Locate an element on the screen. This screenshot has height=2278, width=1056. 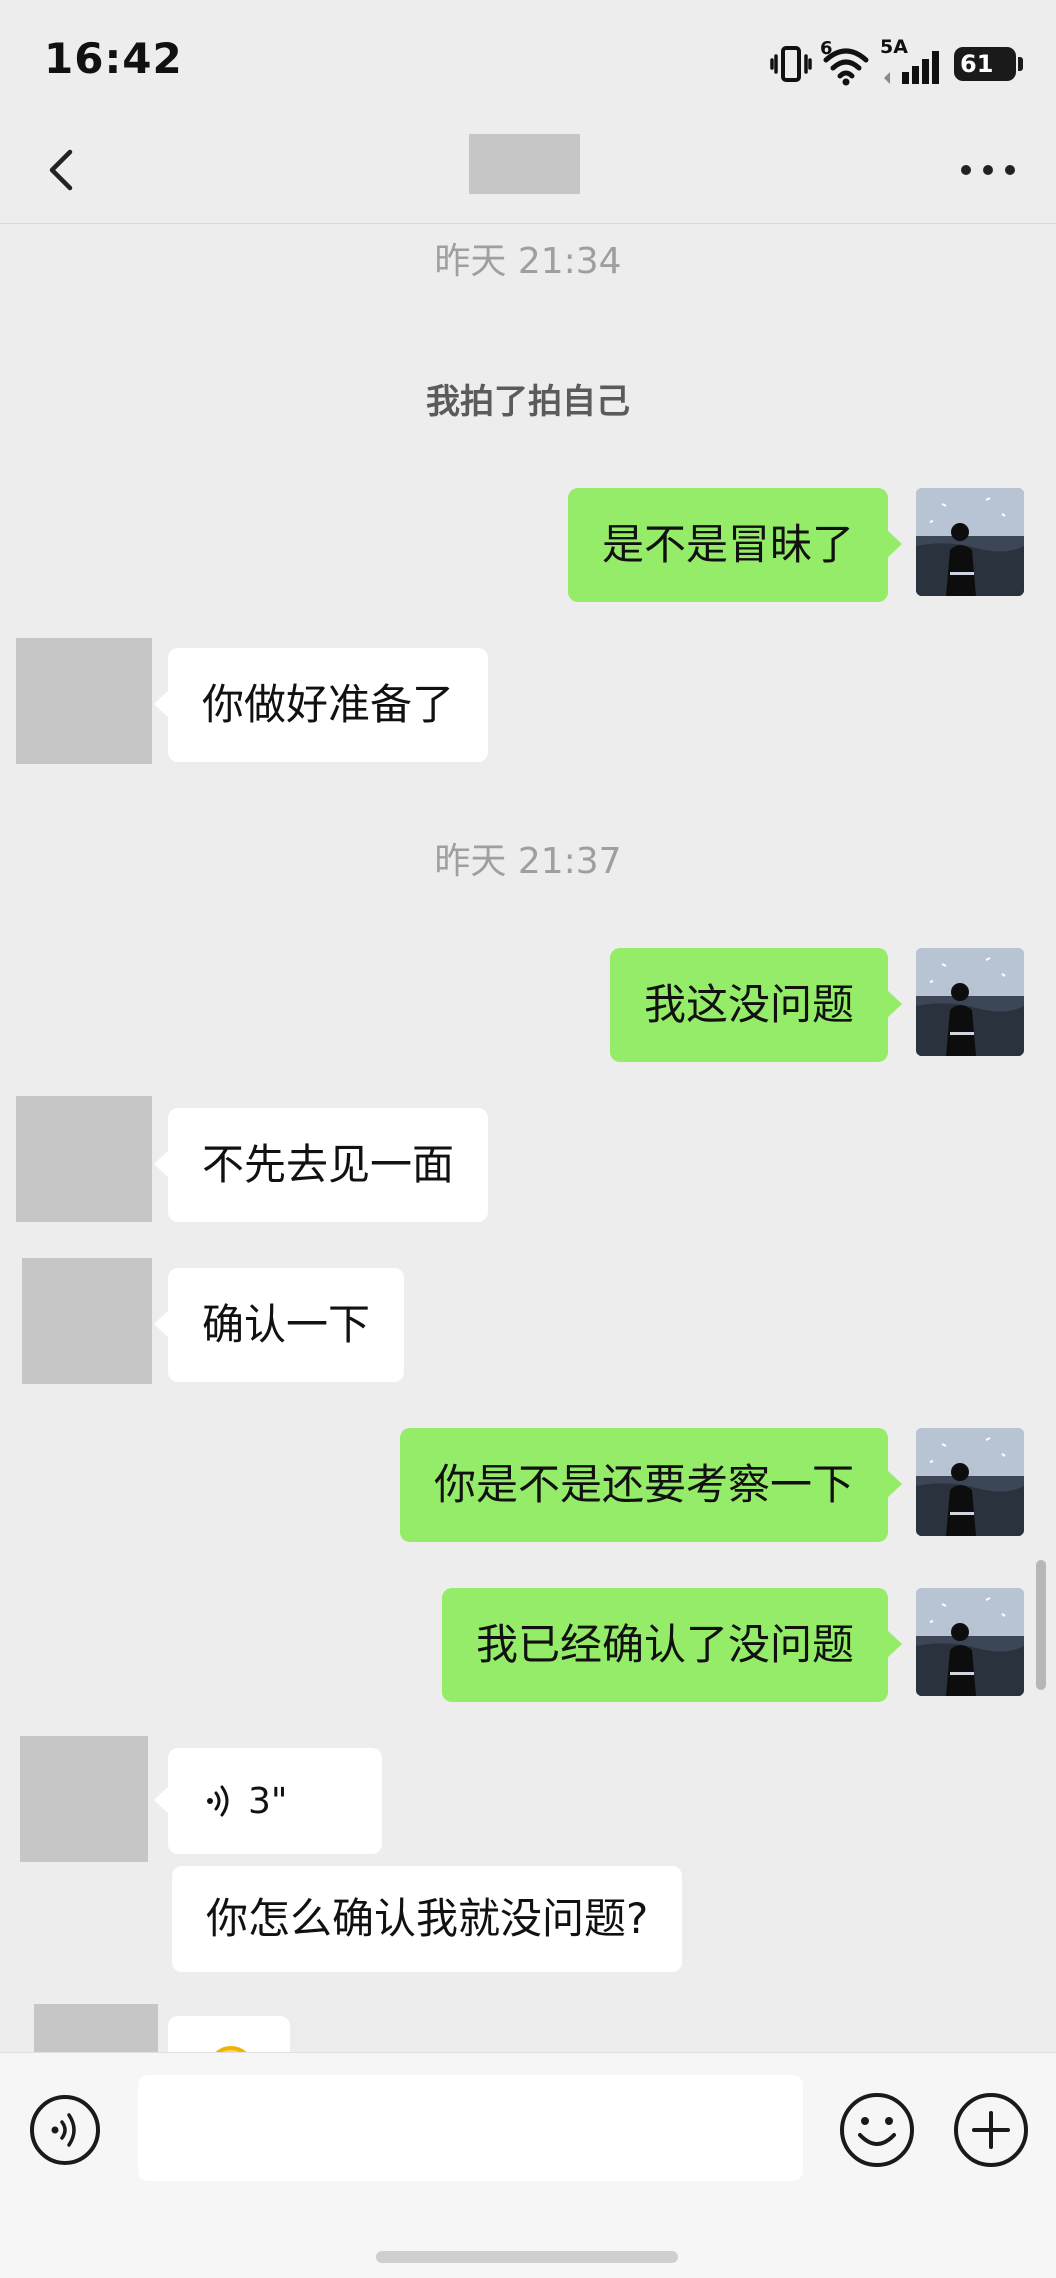
sent-message-bubble: 我这没问题 is located at coordinates (756, 1005).